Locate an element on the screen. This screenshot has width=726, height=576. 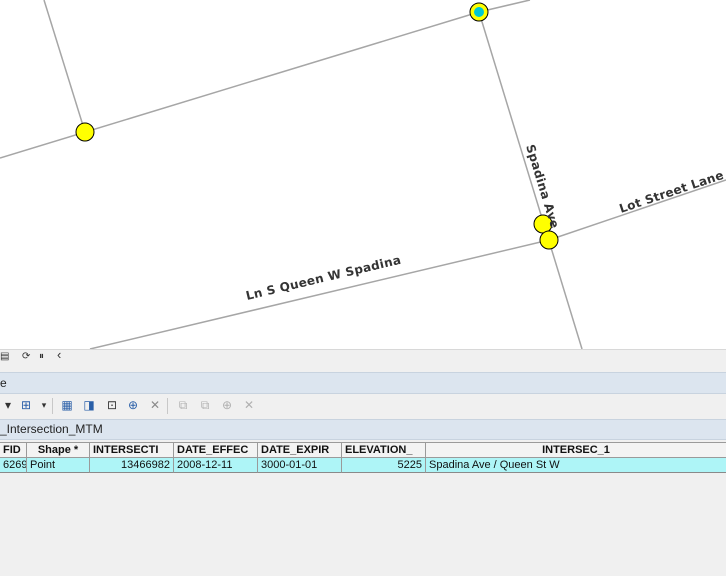
cell-date-effec: 2008-12-11 is located at coordinates (216, 465).